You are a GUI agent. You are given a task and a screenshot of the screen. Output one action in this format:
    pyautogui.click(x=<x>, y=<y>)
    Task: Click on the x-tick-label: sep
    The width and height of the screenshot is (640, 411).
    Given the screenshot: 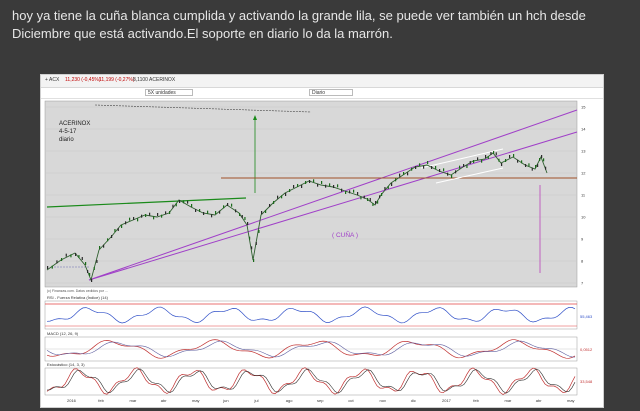 What is the action you would take?
    pyautogui.click(x=320, y=400)
    